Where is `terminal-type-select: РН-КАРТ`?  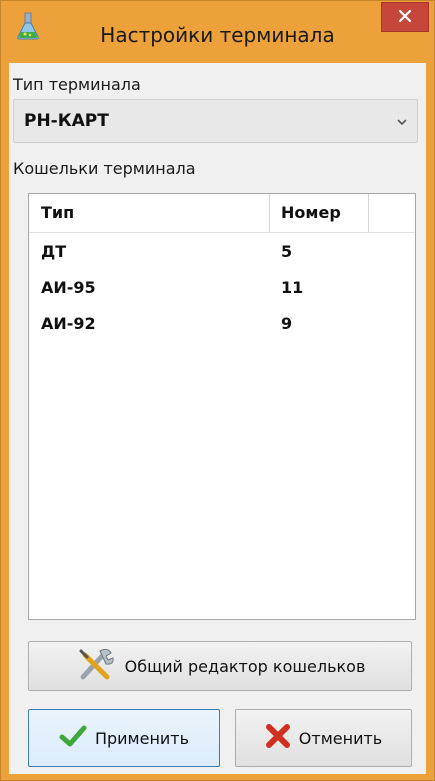
terminal-type-select: РН-КАРТ is located at coordinates (215, 121).